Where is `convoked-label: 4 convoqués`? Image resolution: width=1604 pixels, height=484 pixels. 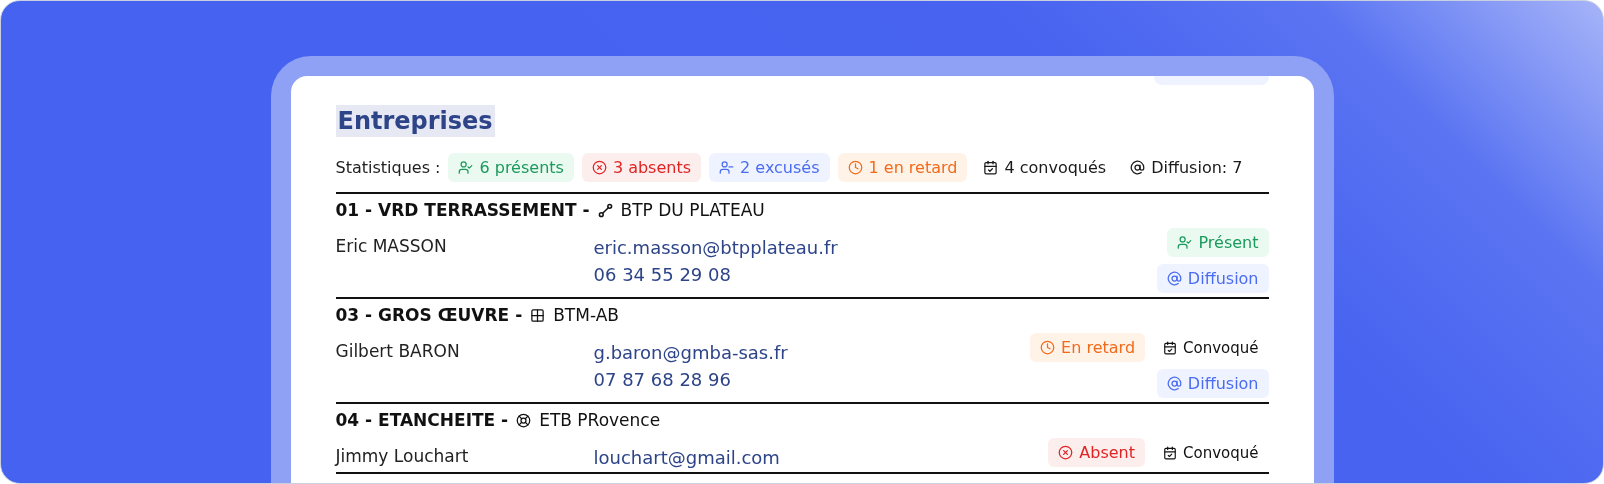
convoked-label: 4 convoqués is located at coordinates (1045, 167).